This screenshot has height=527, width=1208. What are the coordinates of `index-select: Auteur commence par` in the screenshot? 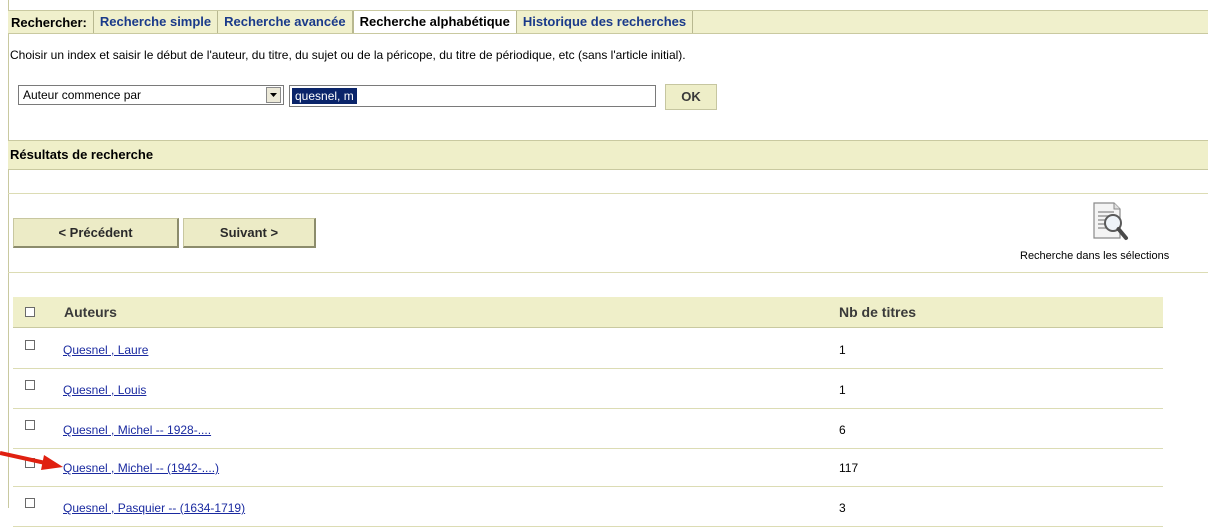 It's located at (151, 95).